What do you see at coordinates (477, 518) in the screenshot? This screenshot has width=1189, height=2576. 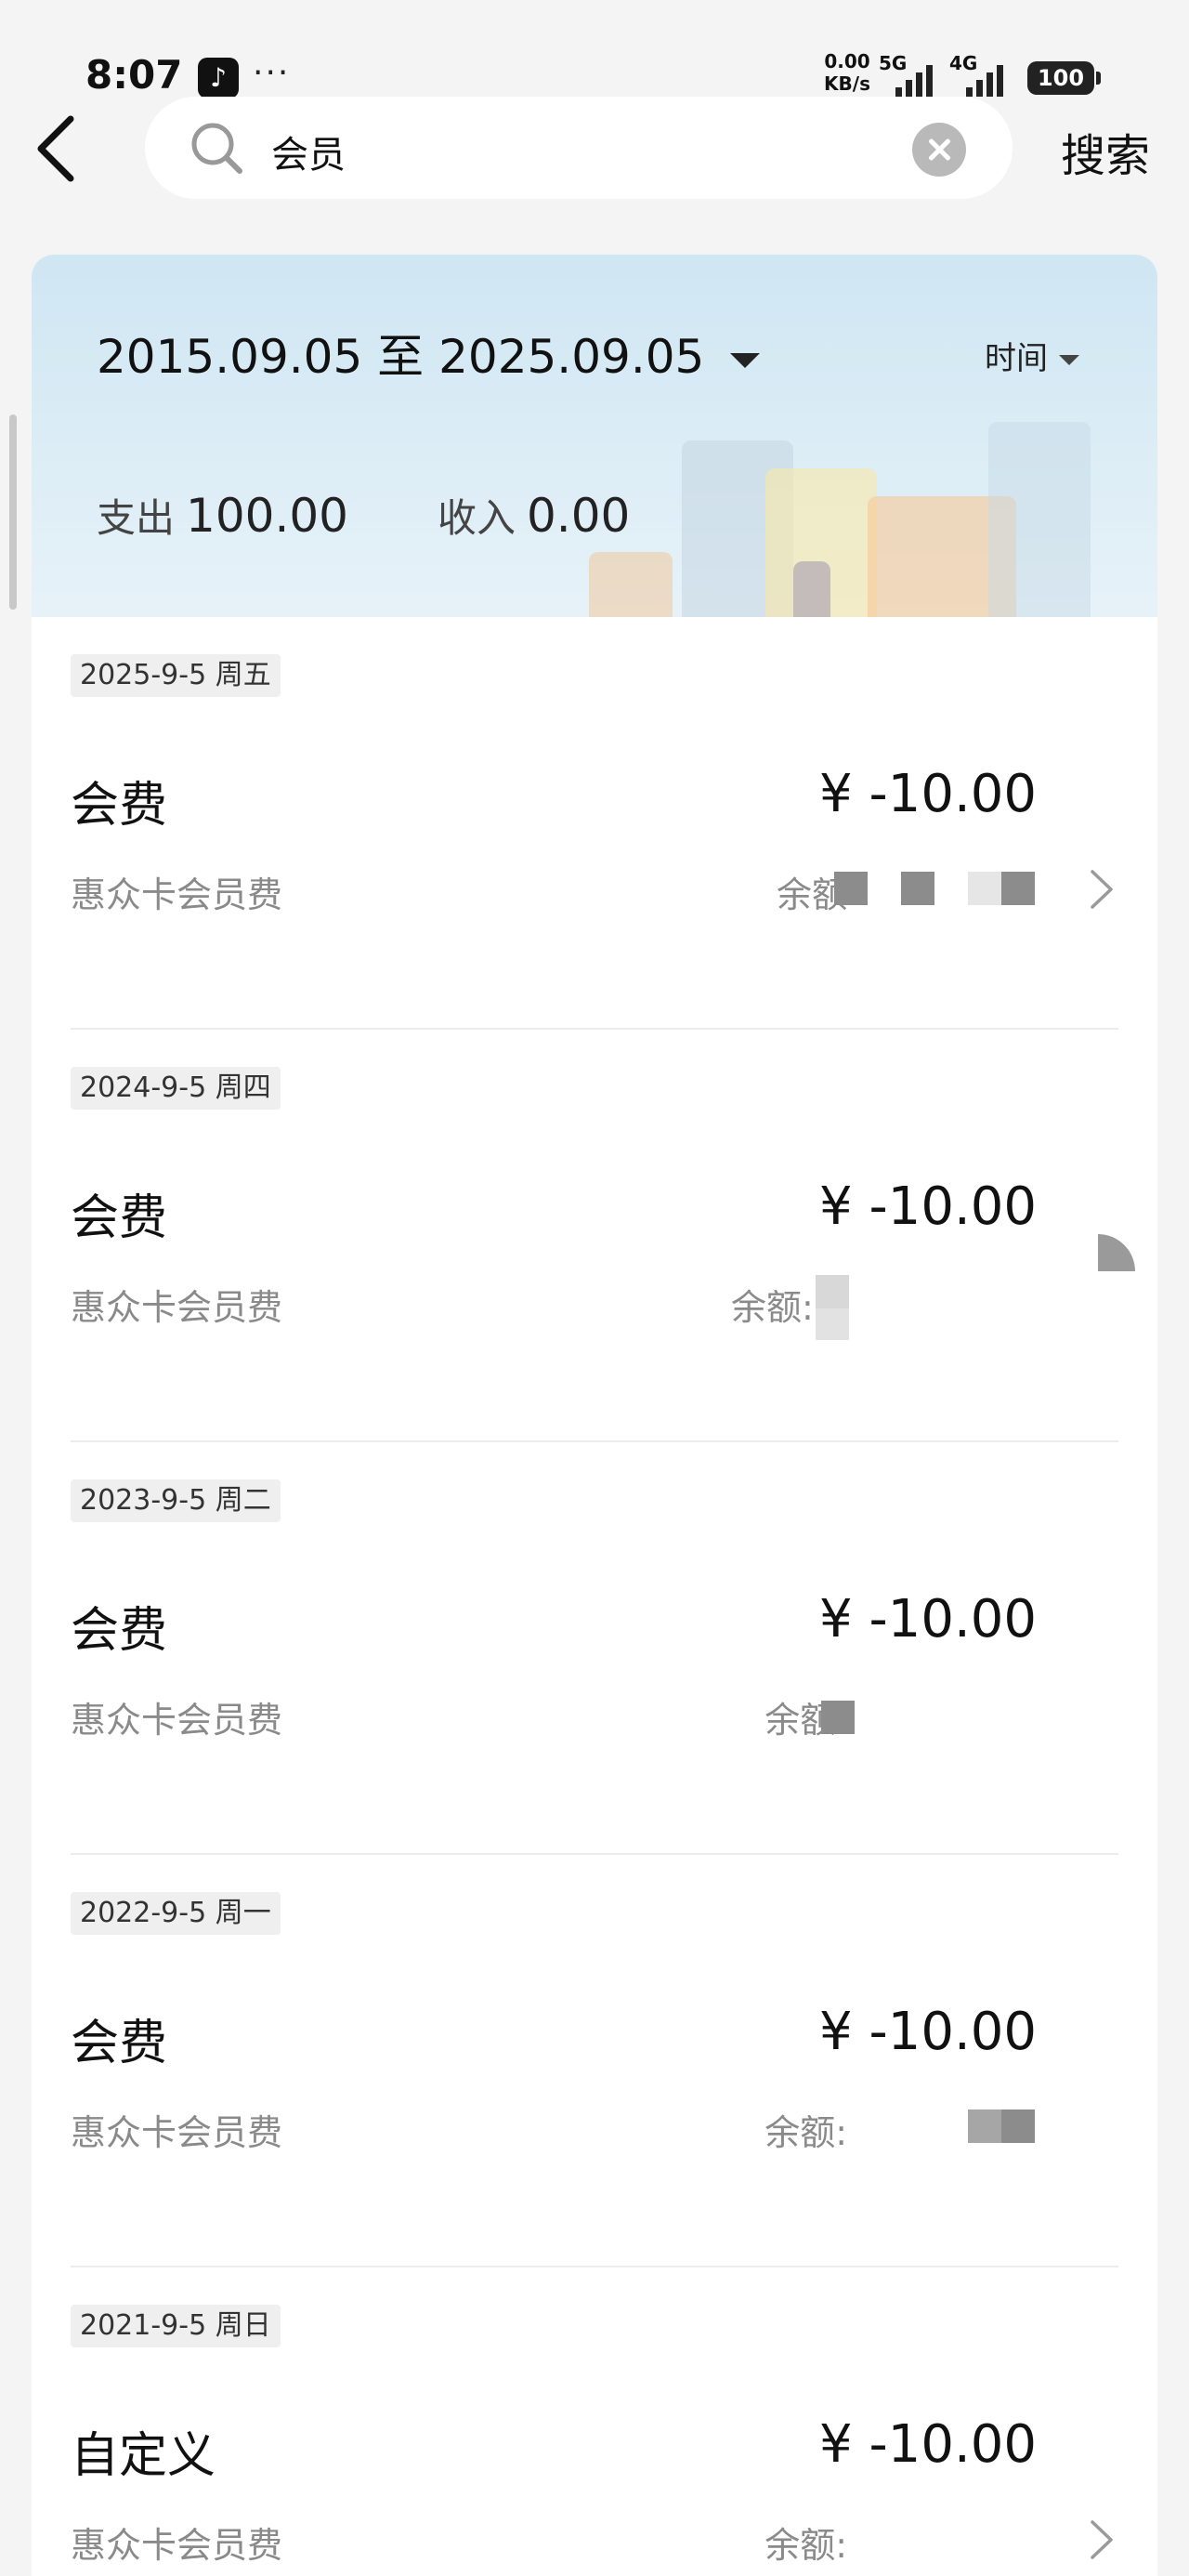 I see `income-label: 收入` at bounding box center [477, 518].